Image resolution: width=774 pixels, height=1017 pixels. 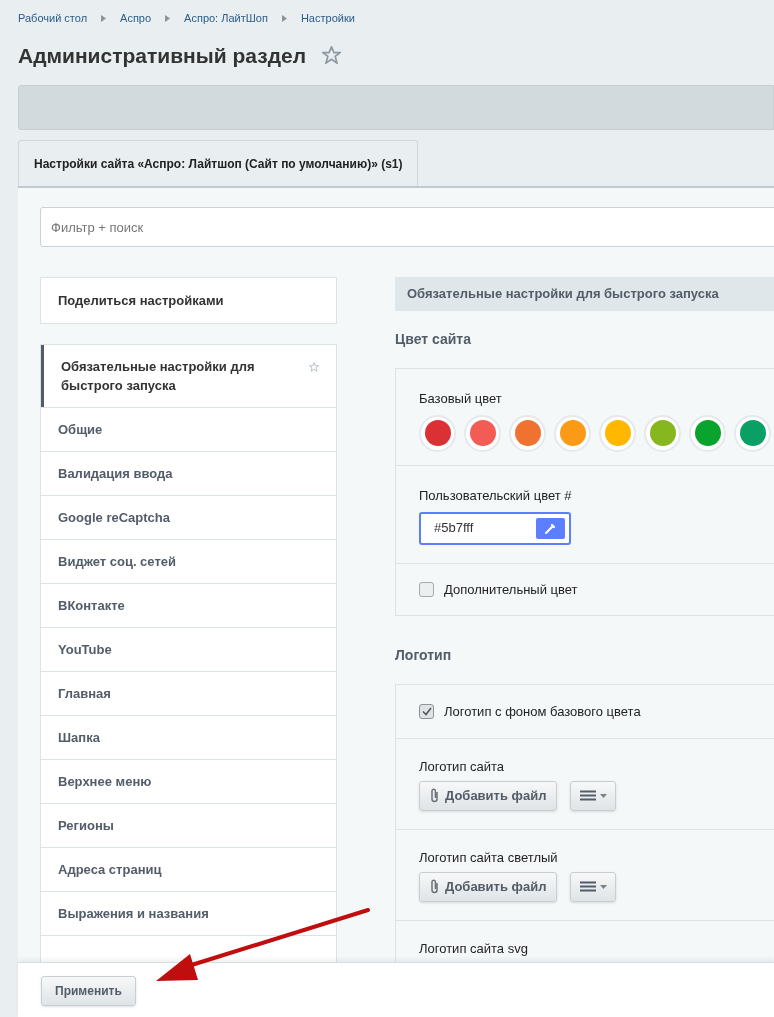 I want to click on pipette-icon, so click(x=550, y=528).